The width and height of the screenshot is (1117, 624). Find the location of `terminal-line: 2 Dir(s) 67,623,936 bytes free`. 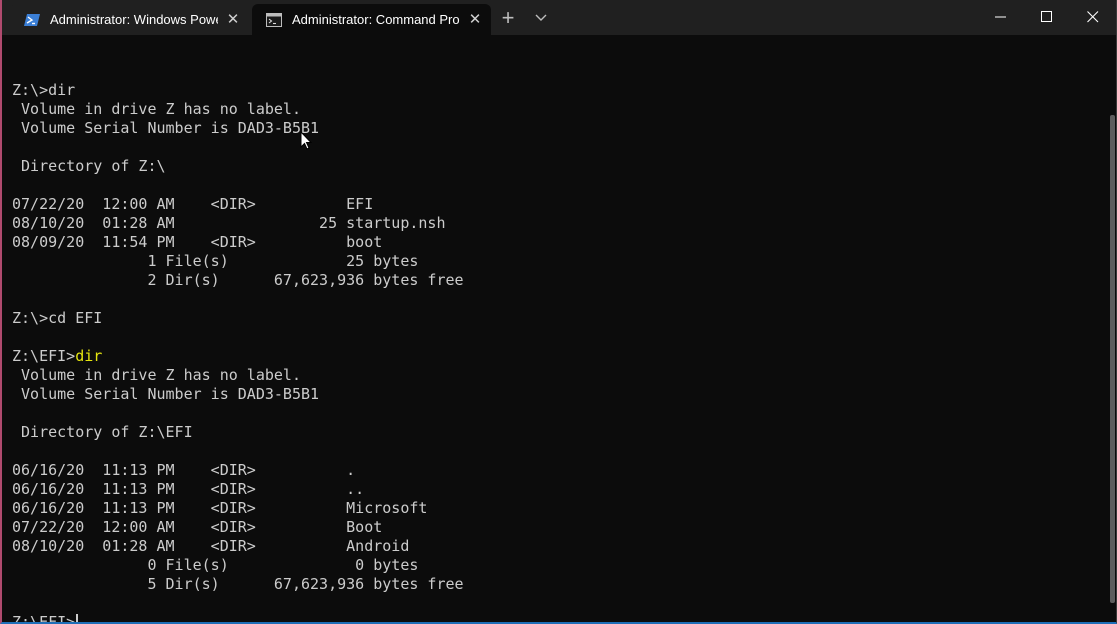

terminal-line: 2 Dir(s) 67,623,936 bytes free is located at coordinates (238, 280).